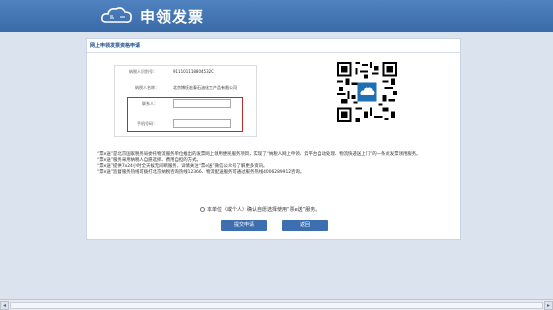 This screenshot has height=310, width=553. I want to click on scroll-right-icon: ▸, so click(548, 305).